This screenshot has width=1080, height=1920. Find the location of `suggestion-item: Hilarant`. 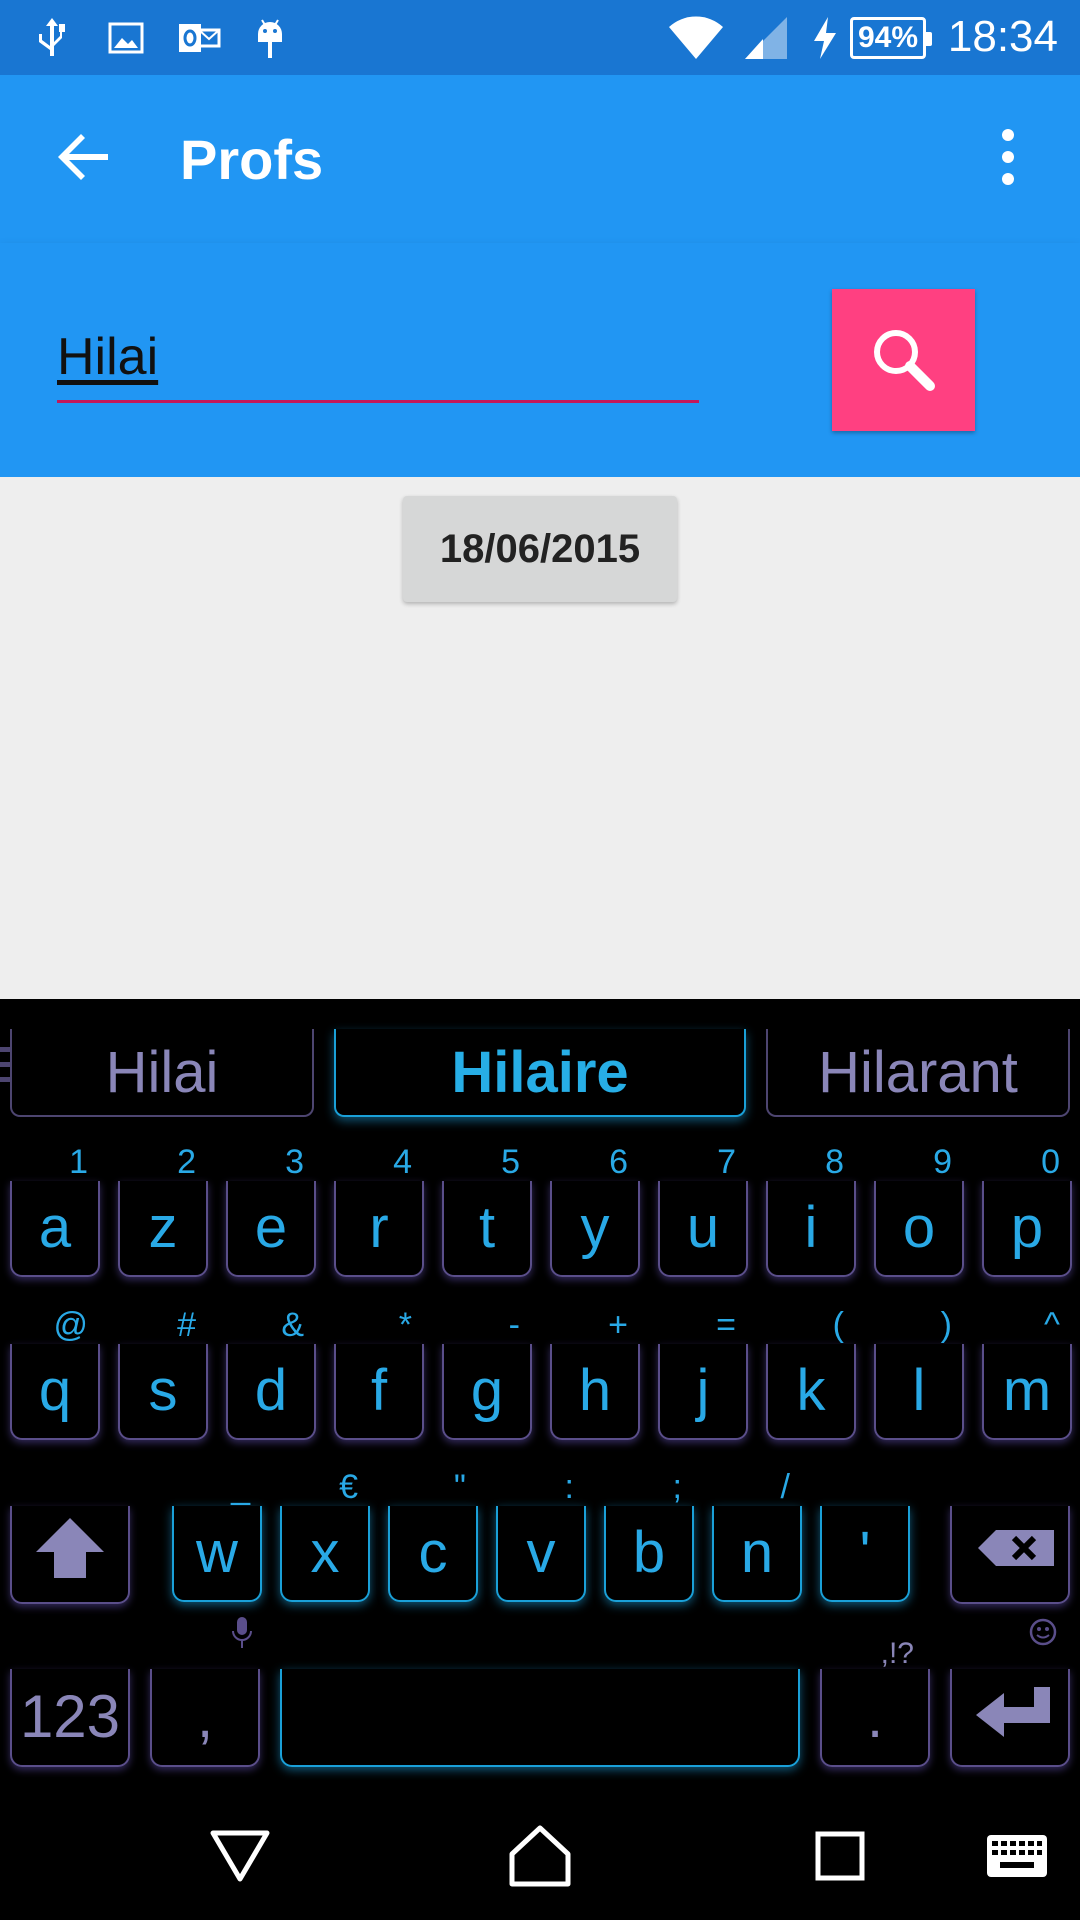

suggestion-item: Hilarant is located at coordinates (918, 1073).